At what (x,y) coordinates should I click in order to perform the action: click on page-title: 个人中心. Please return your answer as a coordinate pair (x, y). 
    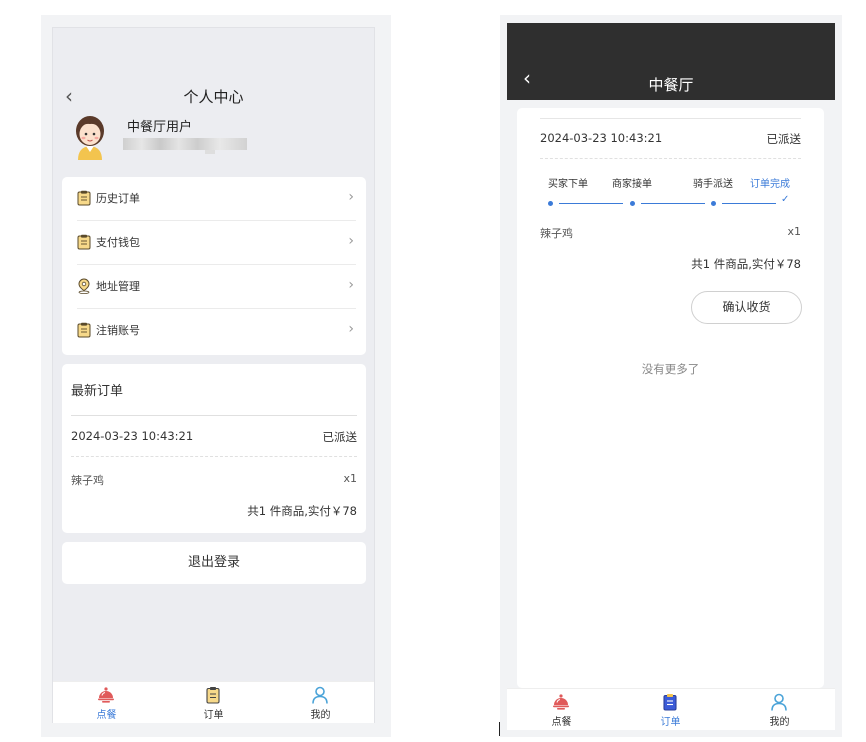
    Looking at the image, I should click on (213, 97).